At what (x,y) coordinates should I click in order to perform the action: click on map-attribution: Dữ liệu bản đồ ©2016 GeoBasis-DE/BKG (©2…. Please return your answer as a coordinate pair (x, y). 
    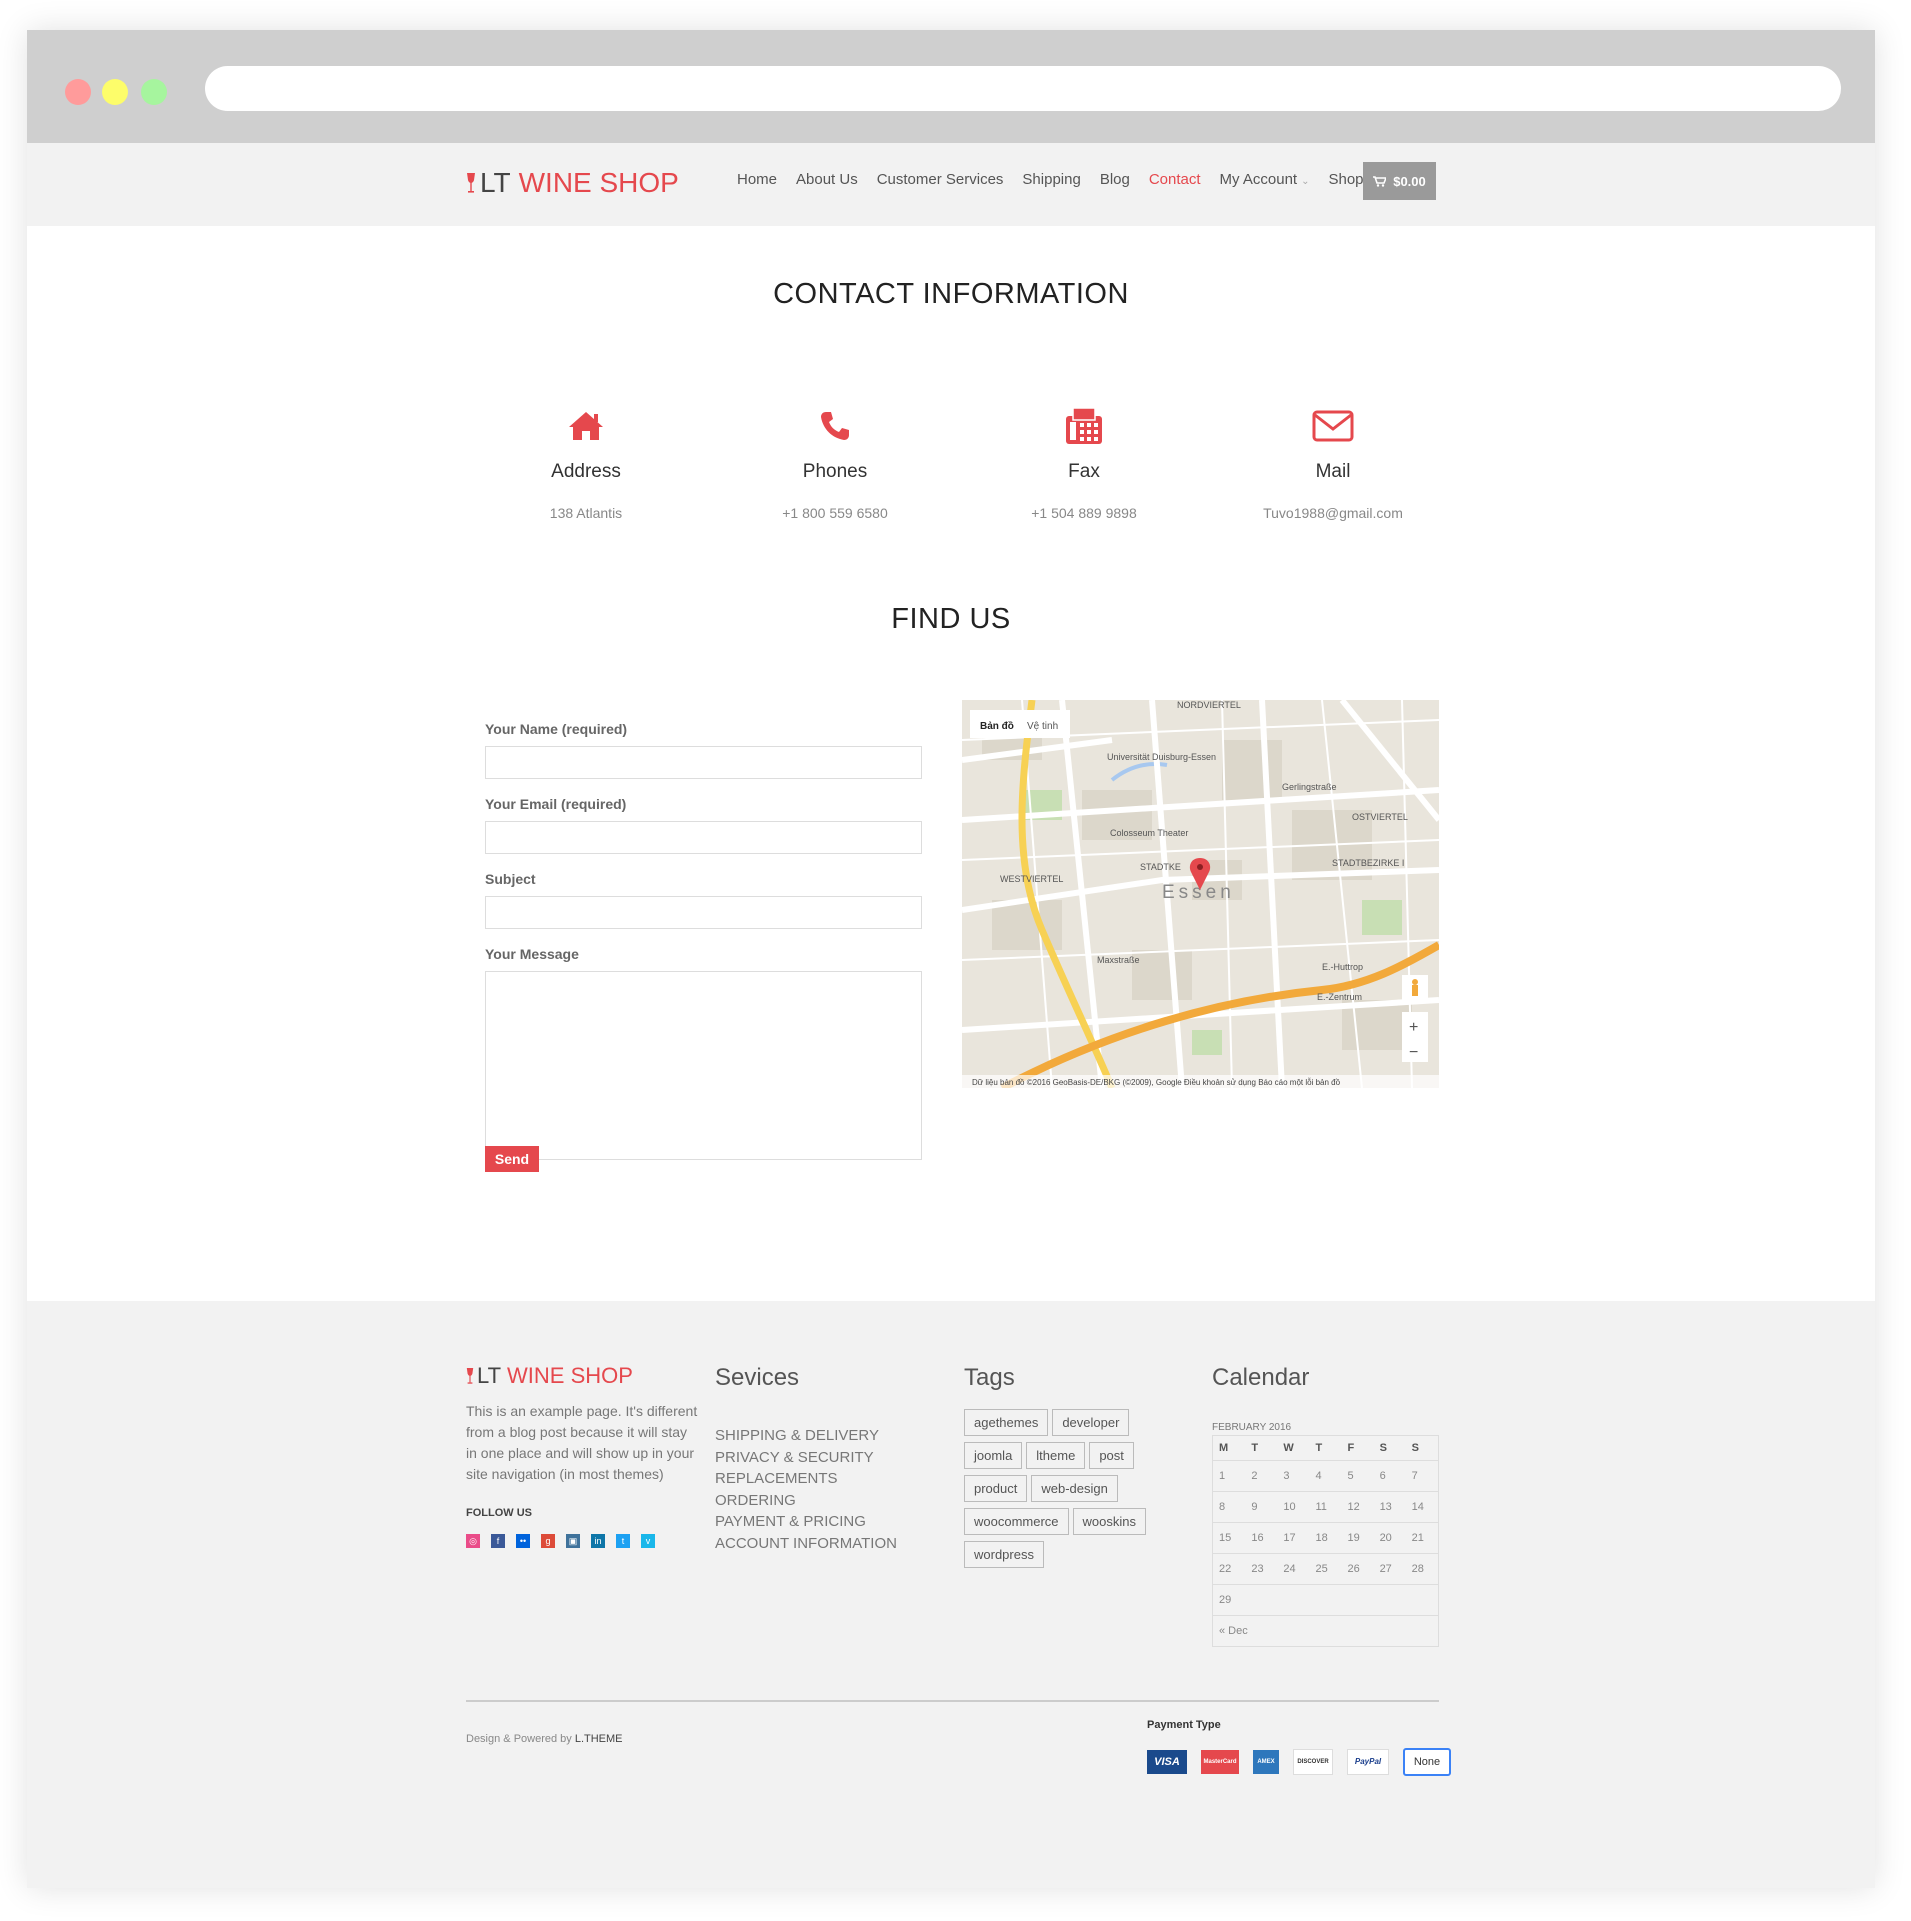
    Looking at the image, I should click on (1156, 1082).